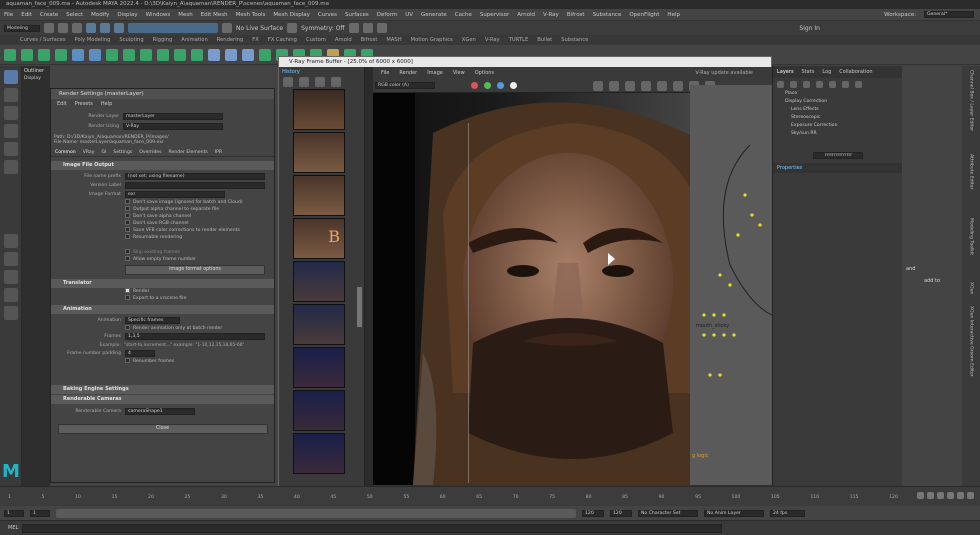  What do you see at coordinates (185, 15) in the screenshot?
I see `menu-mesh: Mesh` at bounding box center [185, 15].